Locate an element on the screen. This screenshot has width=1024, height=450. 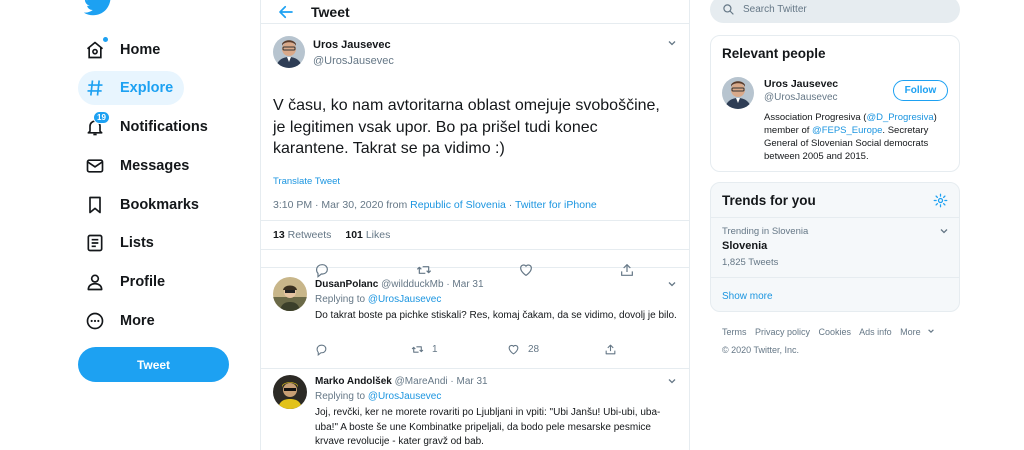
share-icon is located at coordinates (610, 349).